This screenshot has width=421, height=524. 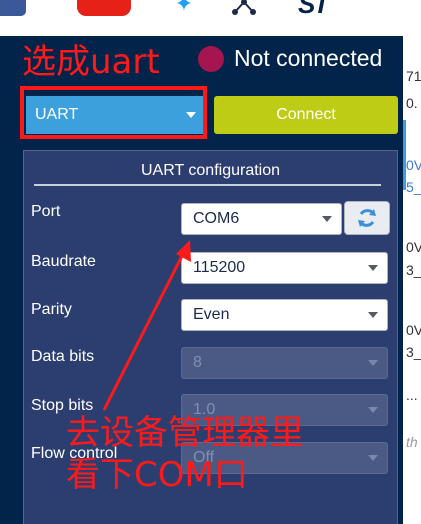 What do you see at coordinates (157, 475) in the screenshot?
I see `annotation-bottom-line-2: 看下COM口` at bounding box center [157, 475].